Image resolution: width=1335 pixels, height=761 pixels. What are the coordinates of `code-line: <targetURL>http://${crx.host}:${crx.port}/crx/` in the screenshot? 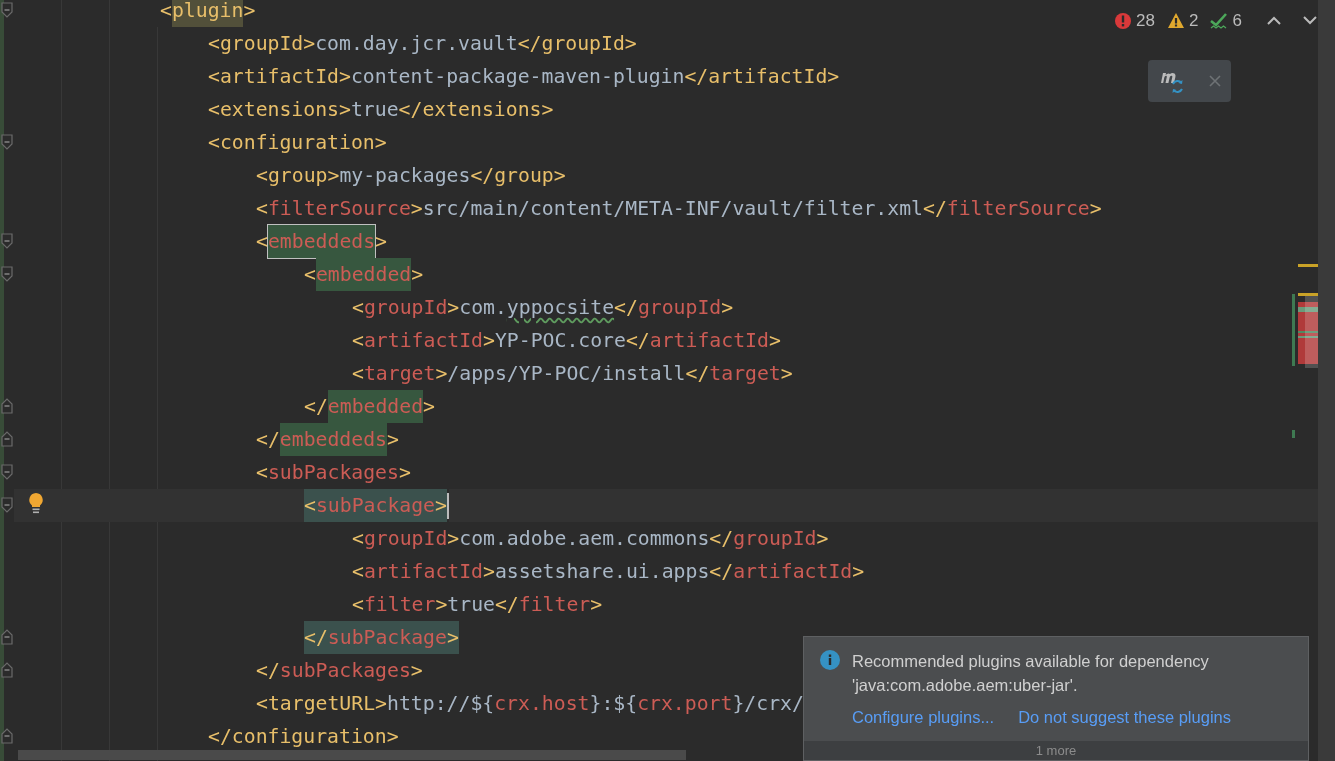 It's located at (530, 704).